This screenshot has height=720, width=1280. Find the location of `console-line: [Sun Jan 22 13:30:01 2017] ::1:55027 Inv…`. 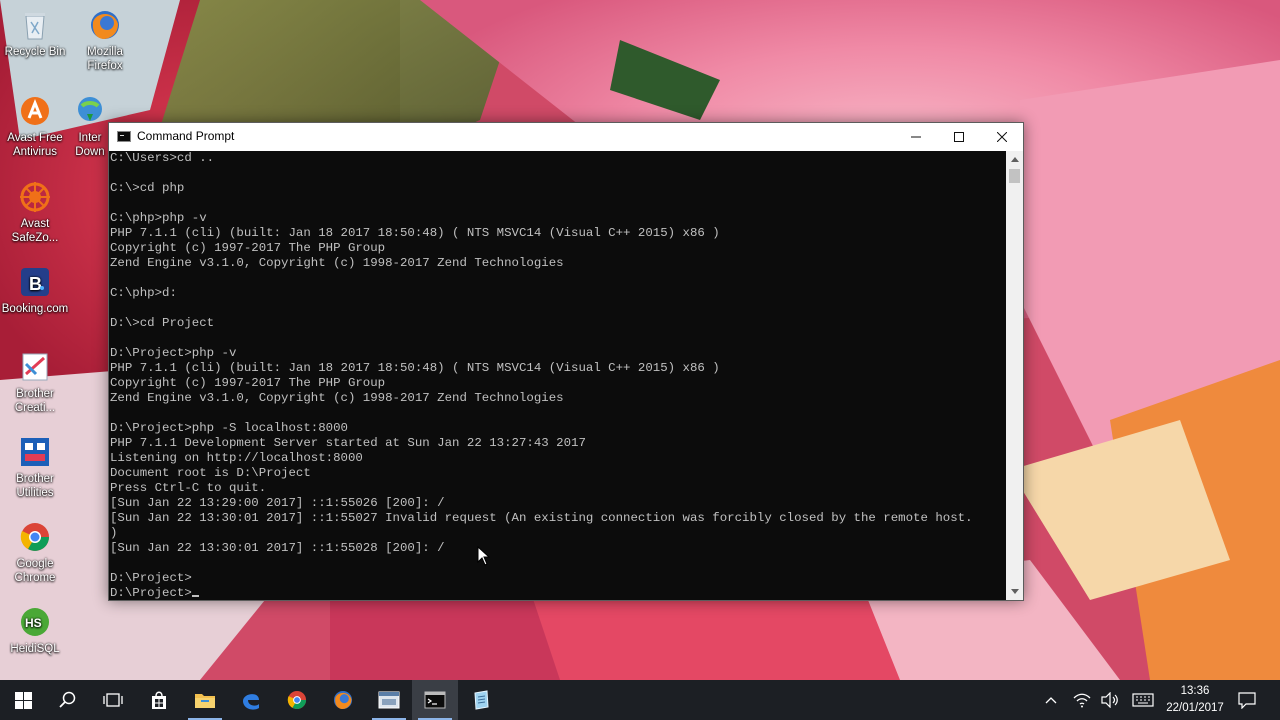

console-line: [Sun Jan 22 13:30:01 2017] ::1:55027 Inv… is located at coordinates (541, 518).